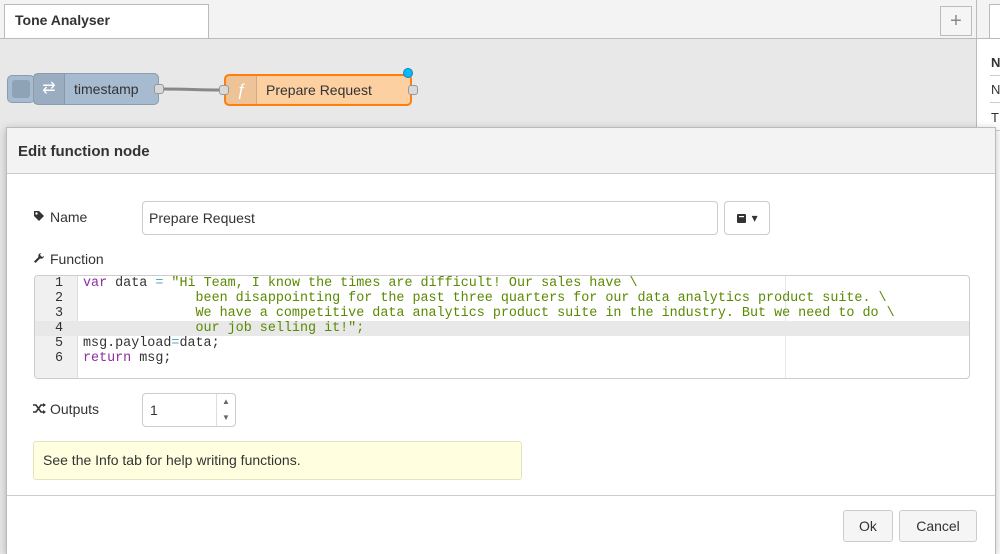 This screenshot has height=554, width=1000. What do you see at coordinates (502, 343) in the screenshot?
I see `code-line: 5 msg.payload=data;` at bounding box center [502, 343].